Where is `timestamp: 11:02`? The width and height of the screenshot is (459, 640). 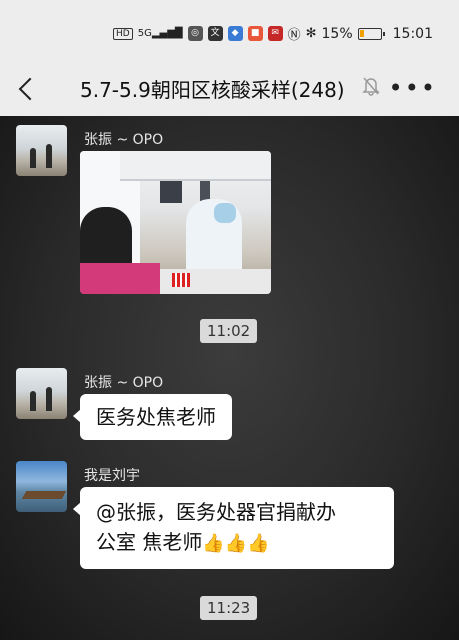 timestamp: 11:02 is located at coordinates (229, 331).